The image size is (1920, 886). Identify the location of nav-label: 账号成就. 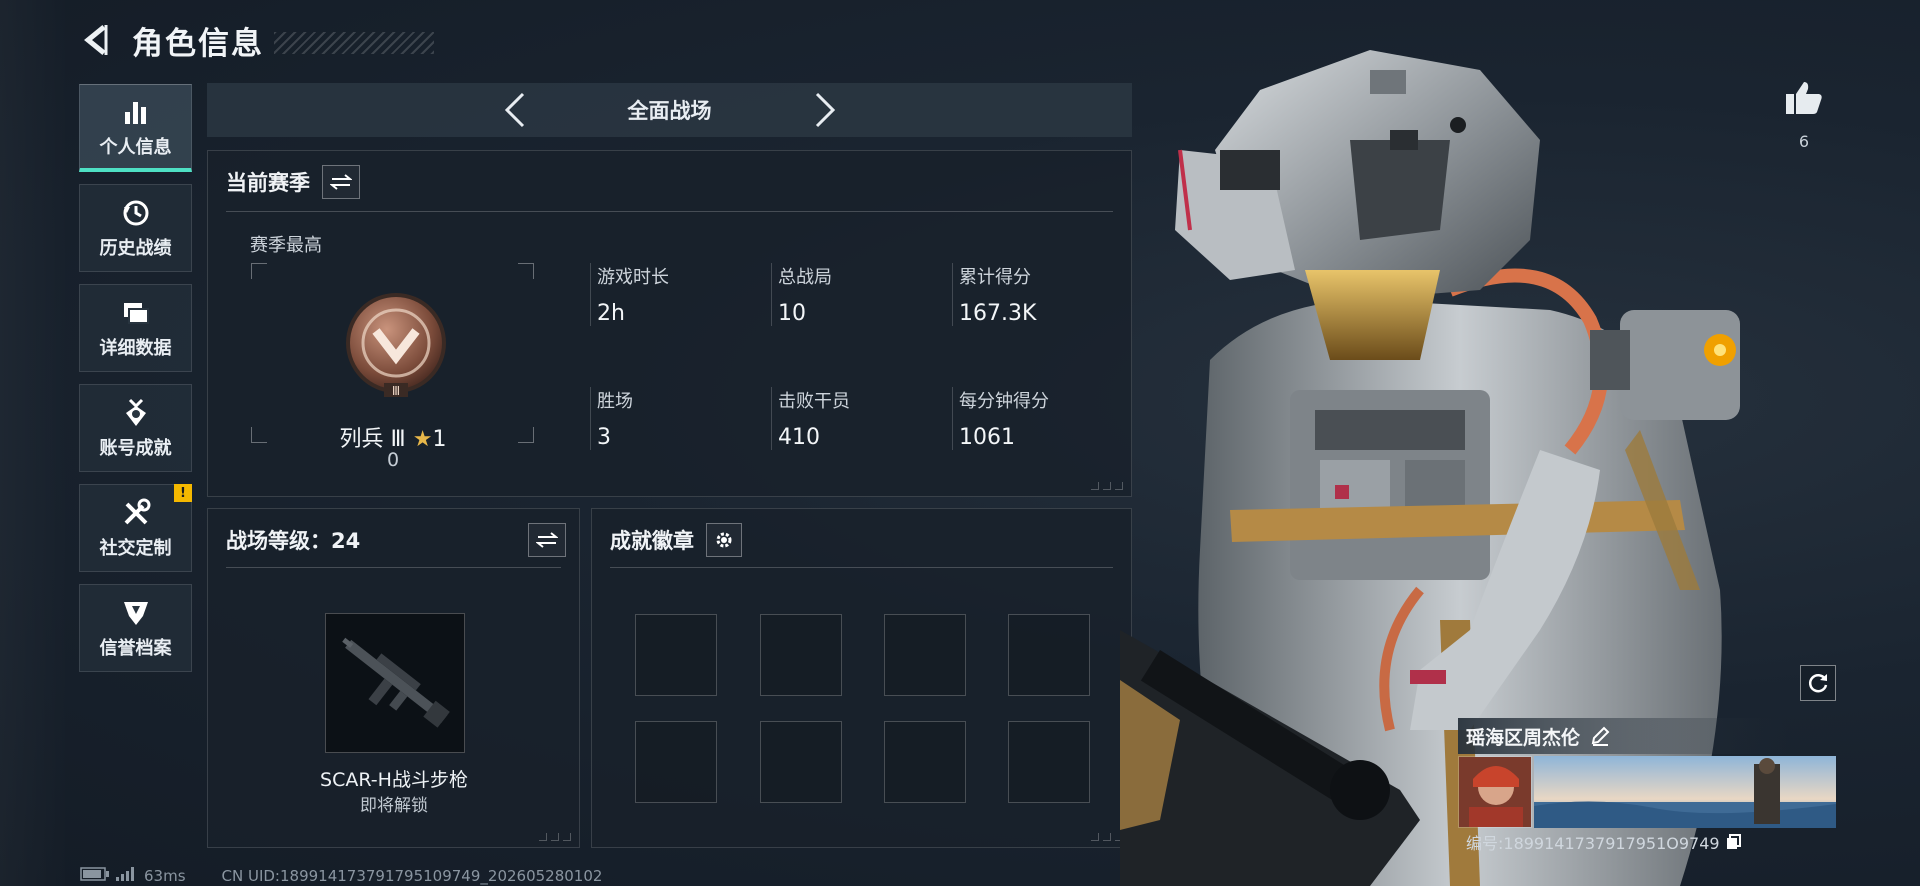
(135, 448).